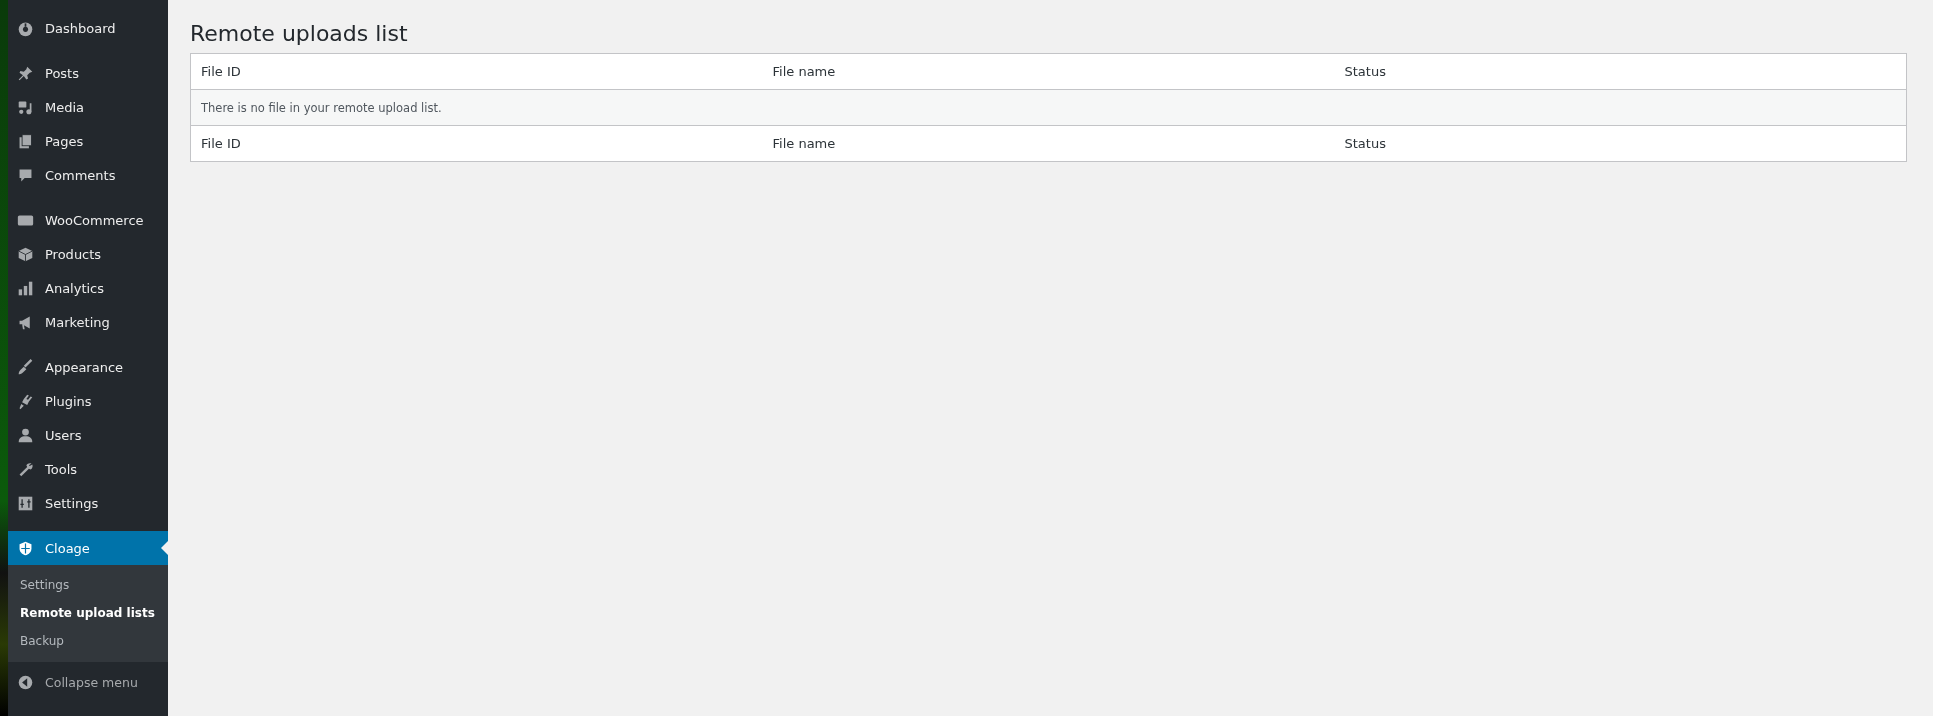 Image resolution: width=1933 pixels, height=716 pixels. Describe the element at coordinates (88, 175) in the screenshot. I see `sidebar-item: Comments` at that location.